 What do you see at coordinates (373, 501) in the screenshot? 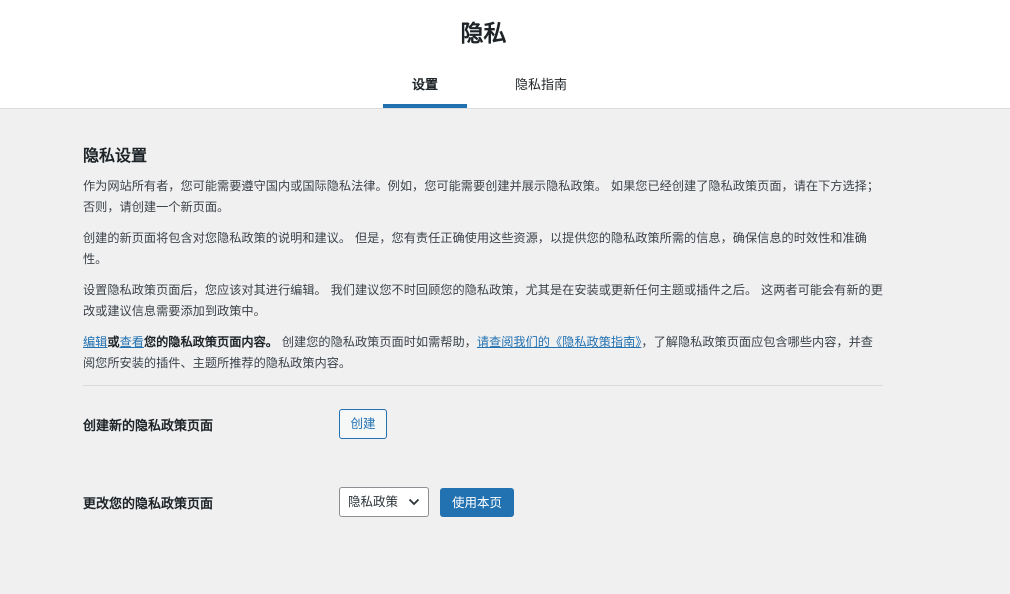
I see `select-value: 隐私政策` at bounding box center [373, 501].